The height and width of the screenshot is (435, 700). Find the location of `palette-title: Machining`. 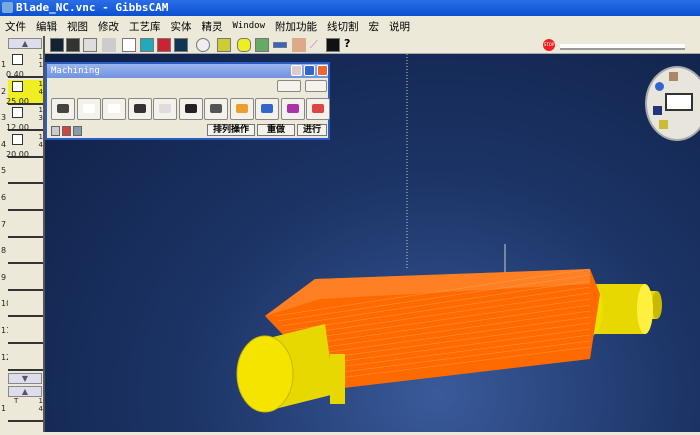

palette-title: Machining is located at coordinates (75, 71).